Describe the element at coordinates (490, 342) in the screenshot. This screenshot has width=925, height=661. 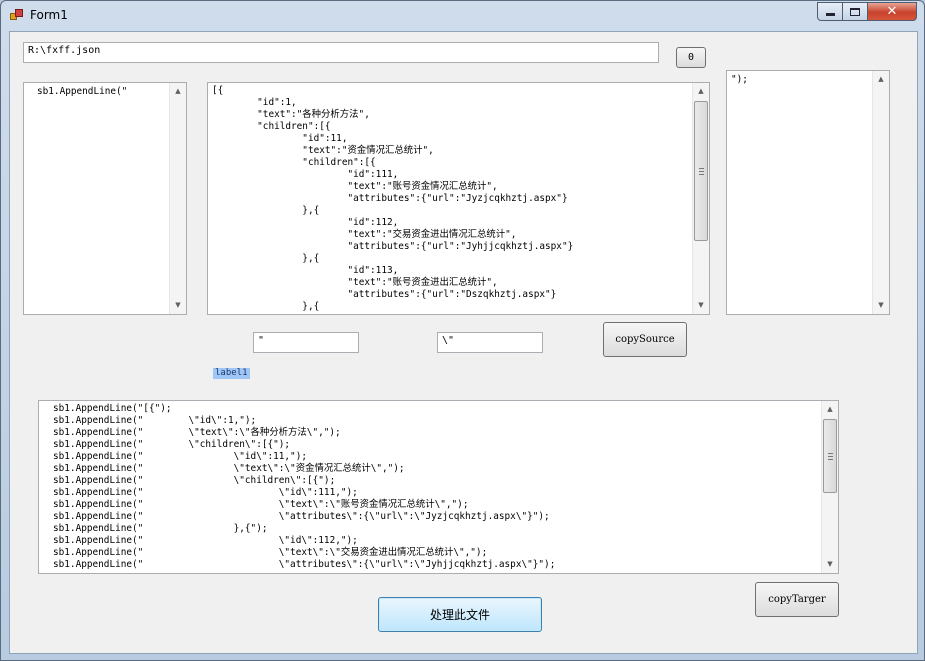
I see `escaped-quote-input: \"` at that location.